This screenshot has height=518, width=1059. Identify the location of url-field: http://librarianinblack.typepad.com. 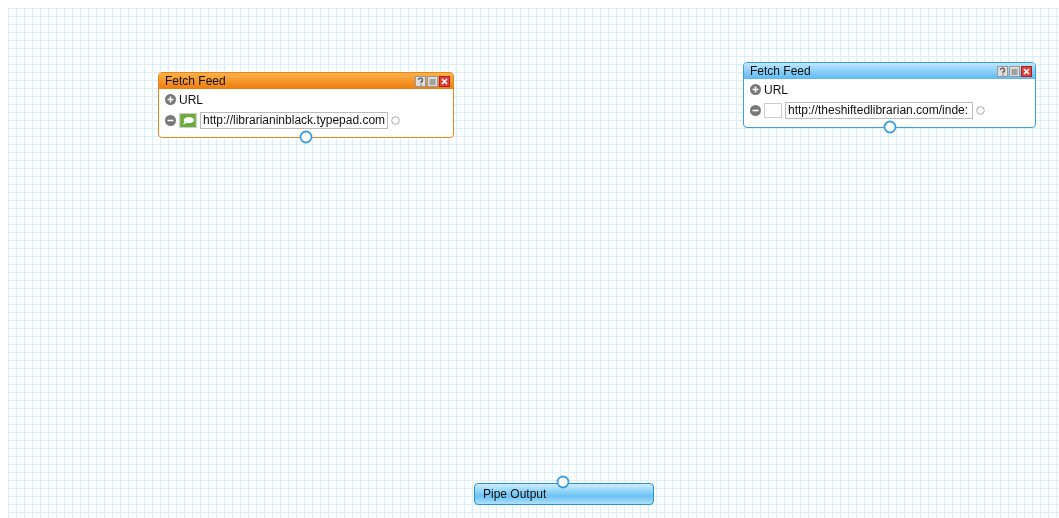
(294, 120).